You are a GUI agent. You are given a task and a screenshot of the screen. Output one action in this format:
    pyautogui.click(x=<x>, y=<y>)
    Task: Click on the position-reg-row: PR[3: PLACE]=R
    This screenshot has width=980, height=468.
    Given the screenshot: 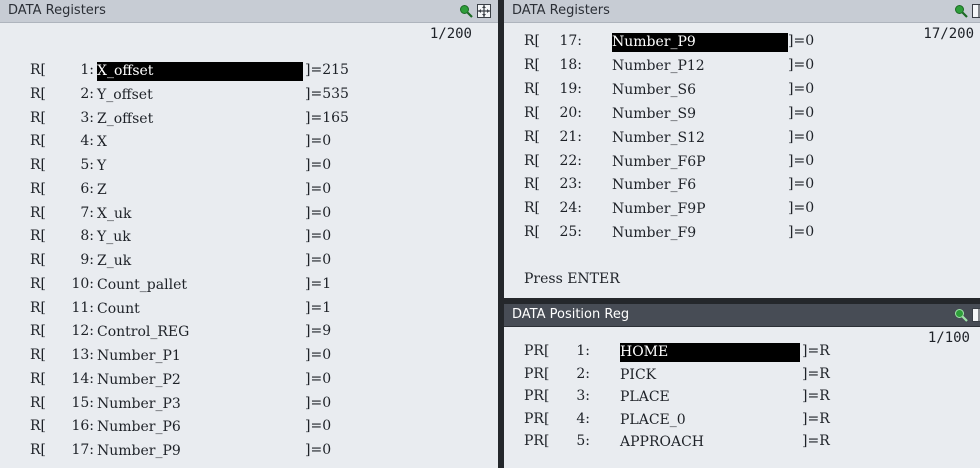 What is the action you would take?
    pyautogui.click(x=744, y=397)
    